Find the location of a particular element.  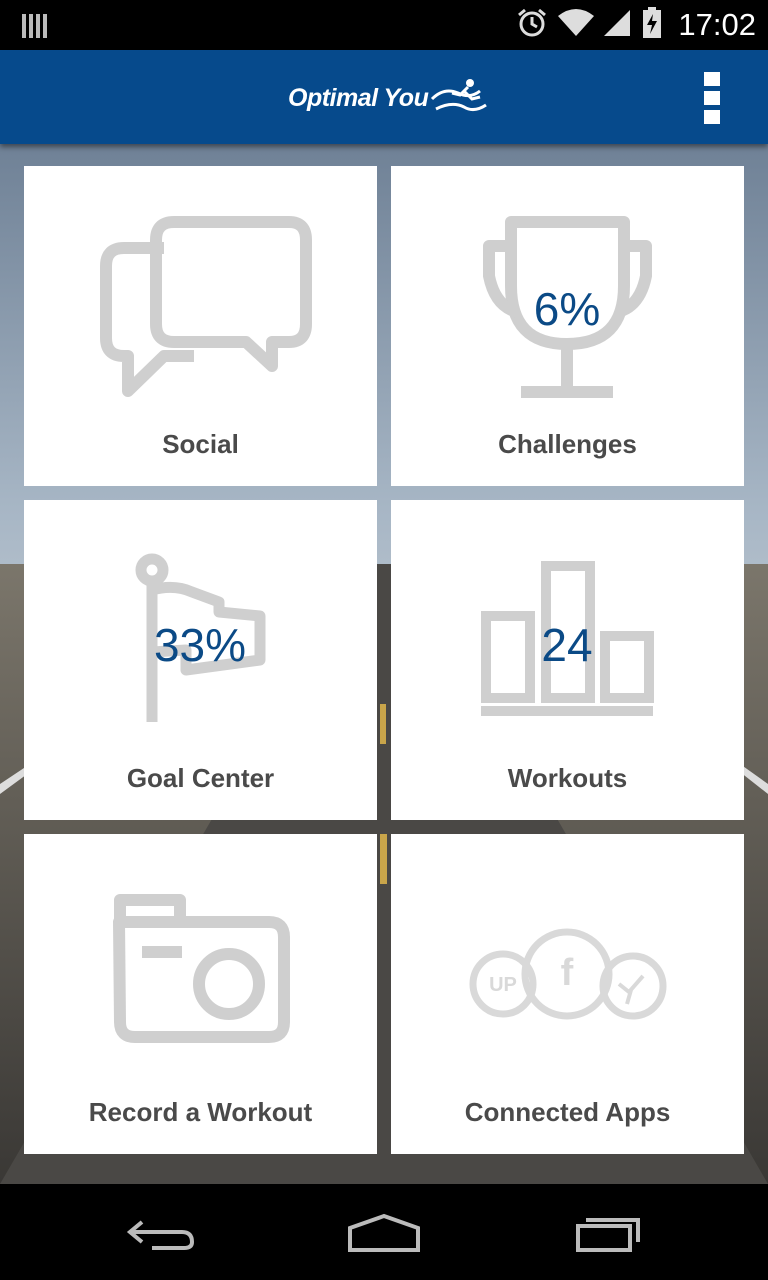

alarm-icon is located at coordinates (532, 25).